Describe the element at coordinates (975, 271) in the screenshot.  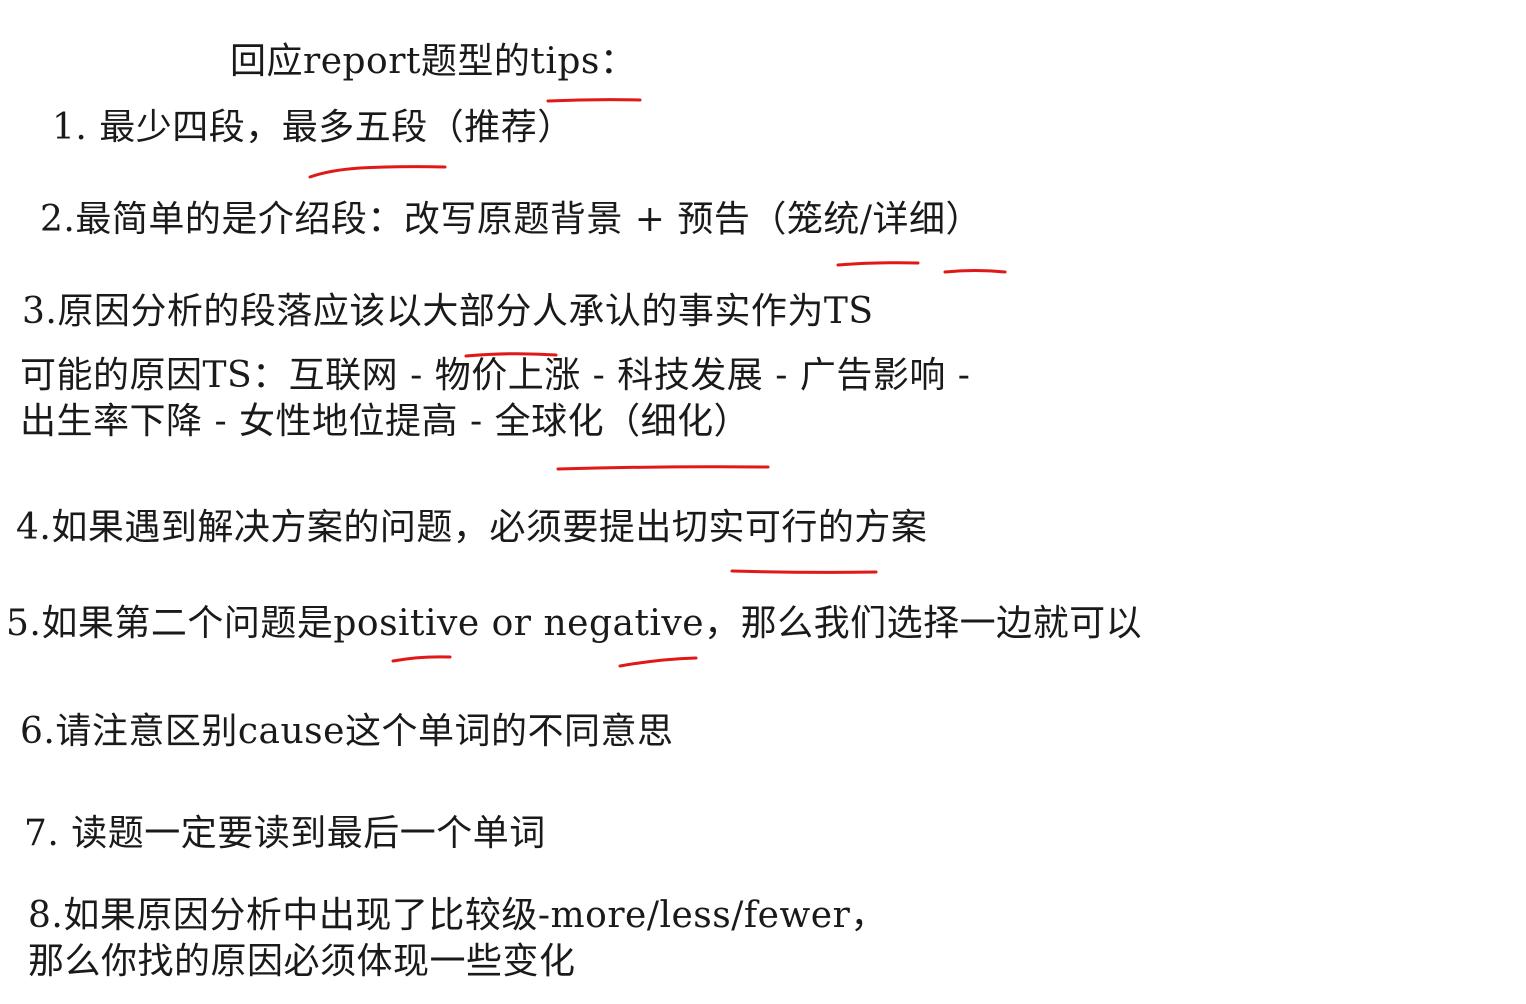
I see `underline-detailed` at that location.